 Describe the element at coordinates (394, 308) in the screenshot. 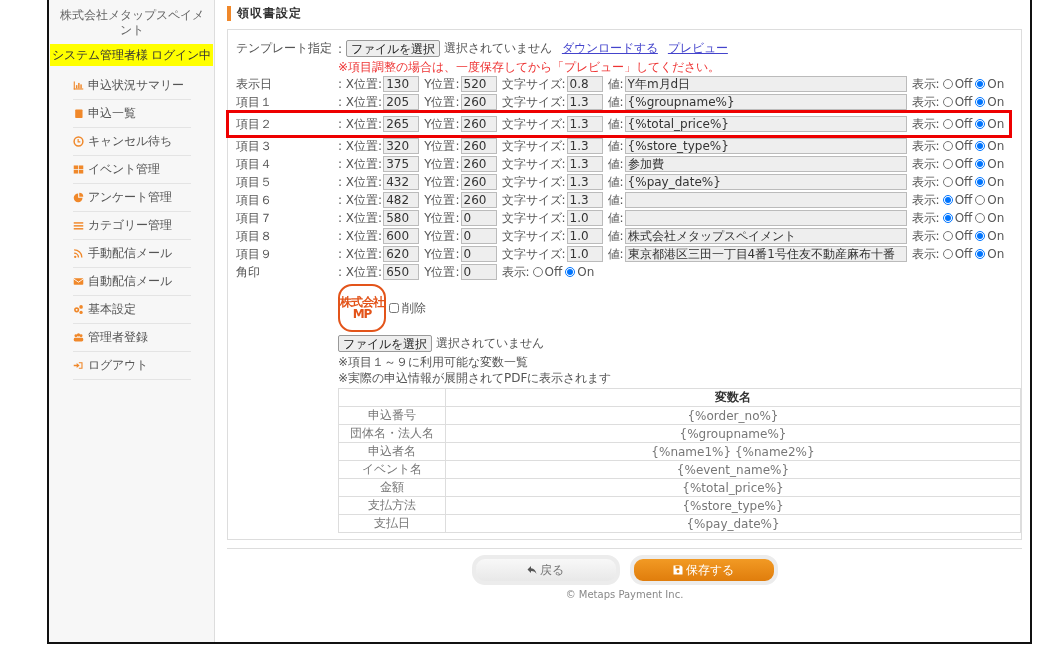

I see `delete-checkbox` at that location.